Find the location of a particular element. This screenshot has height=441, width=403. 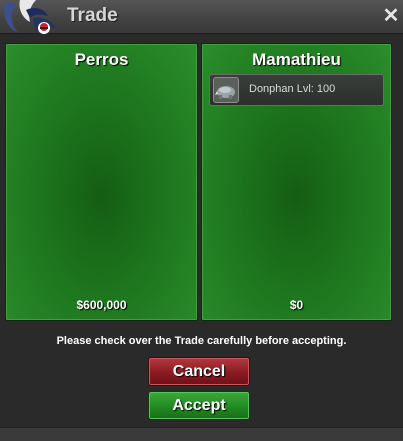

money-amount: $600,000 is located at coordinates (101, 305).